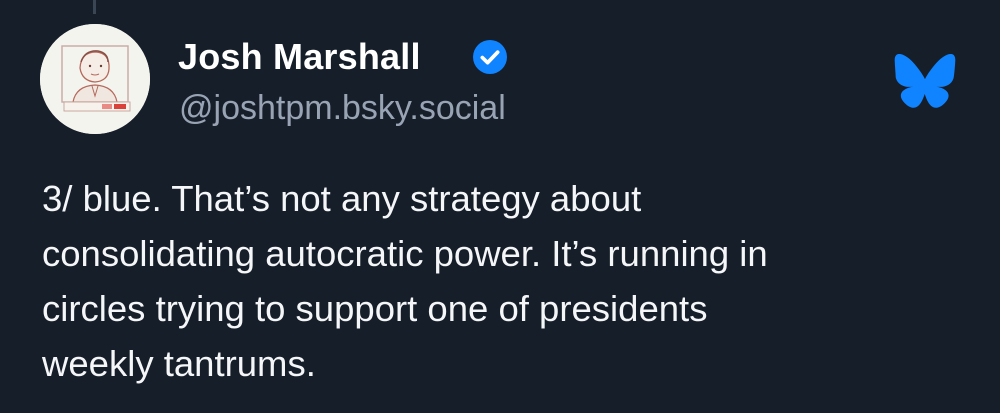  Describe the element at coordinates (925, 81) in the screenshot. I see `bluesky-butterfly-icon` at that location.